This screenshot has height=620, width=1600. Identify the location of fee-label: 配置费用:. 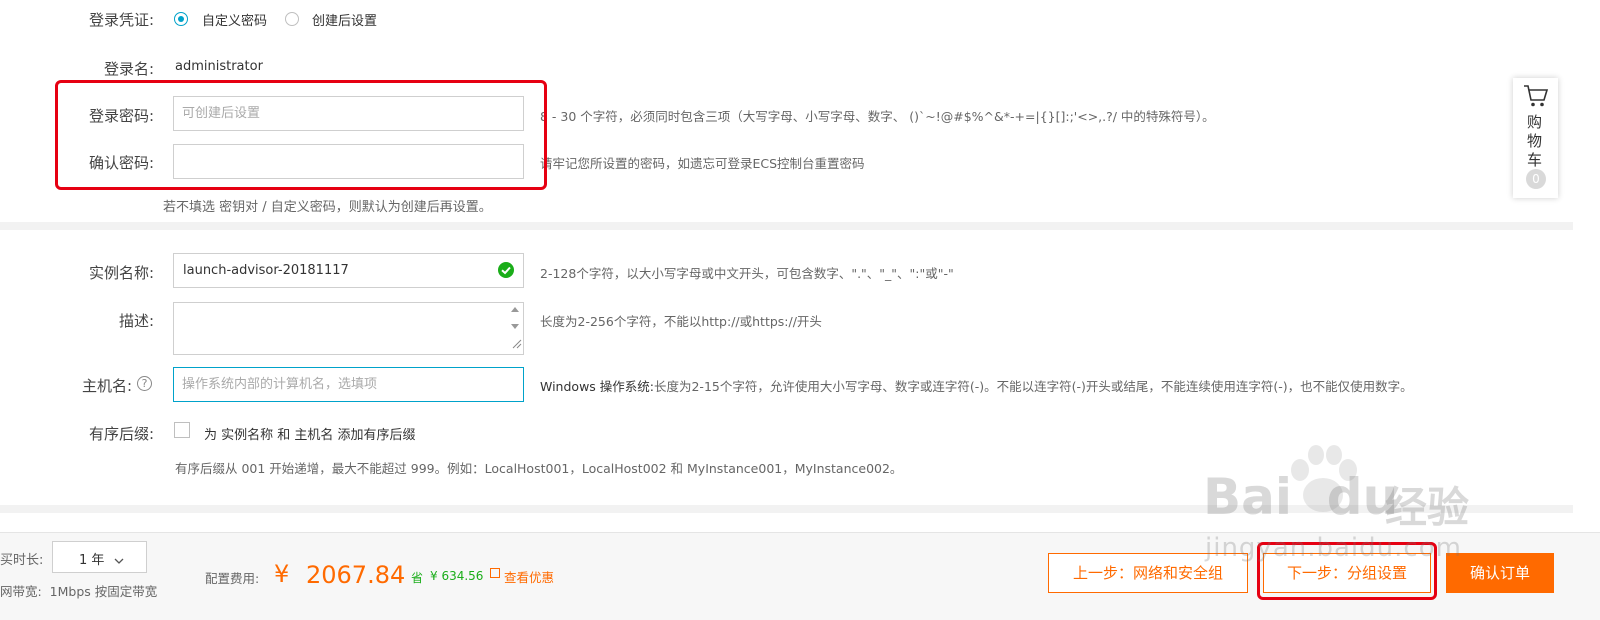
(232, 578).